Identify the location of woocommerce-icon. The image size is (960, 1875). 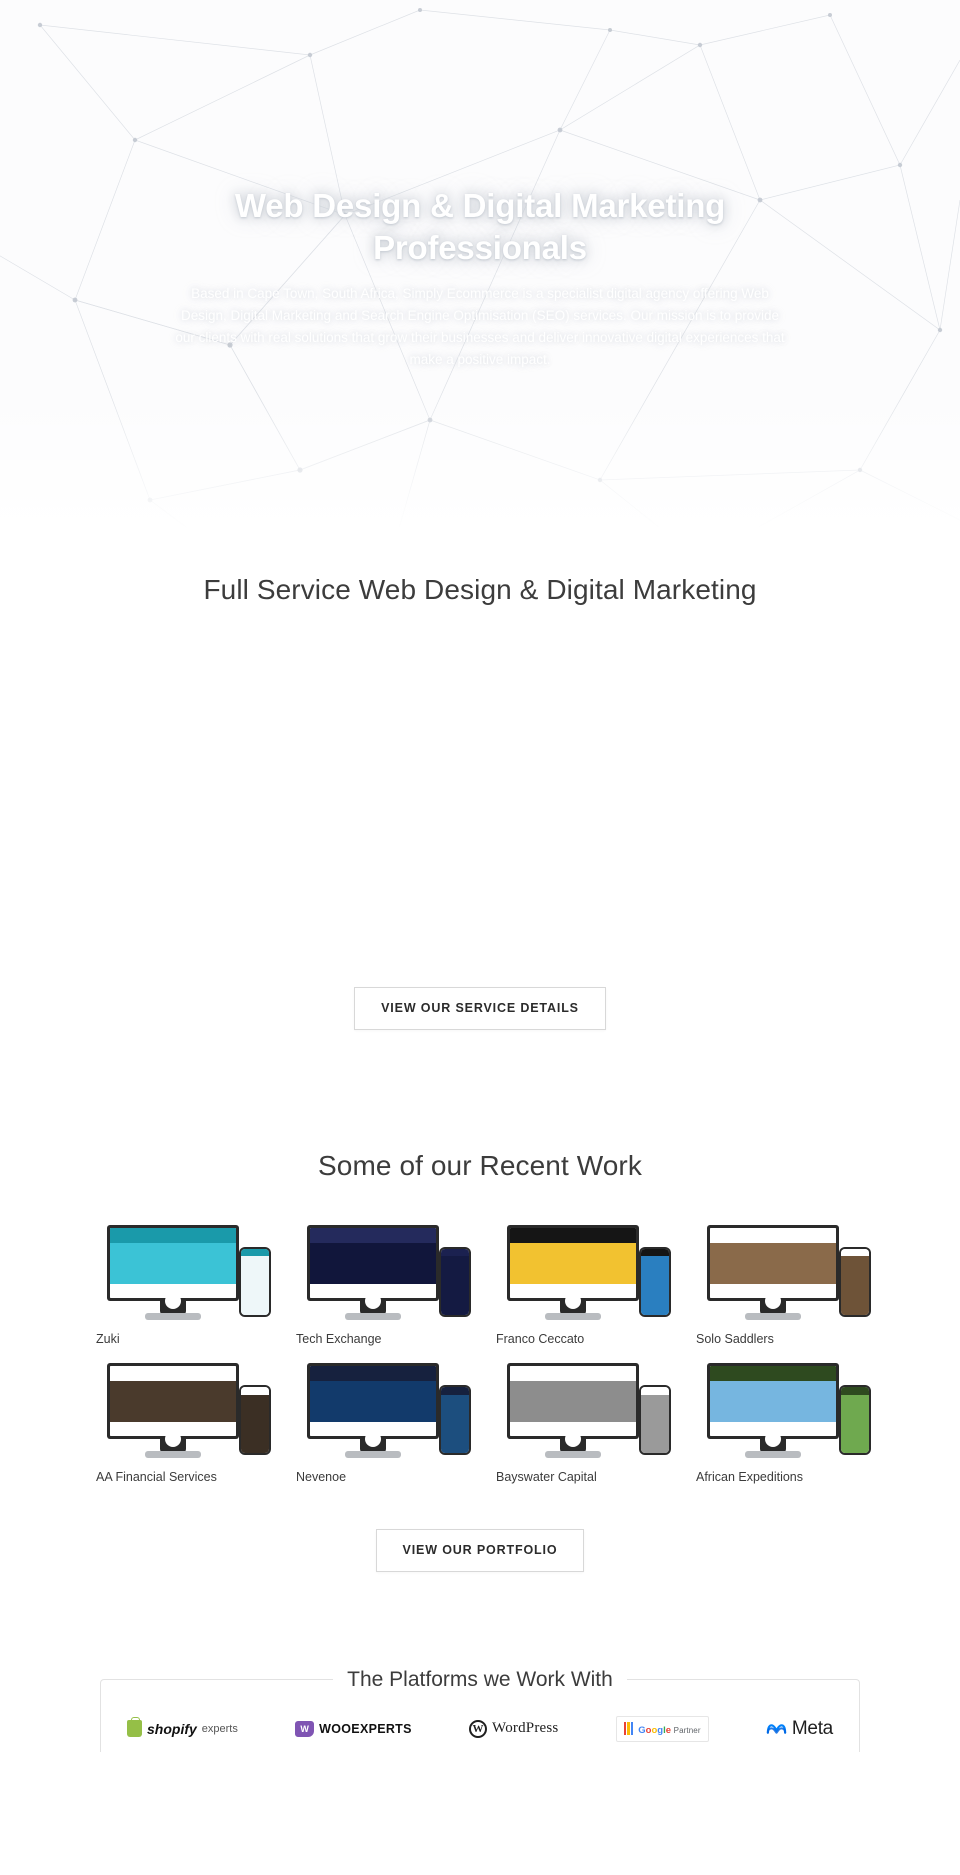
(305, 1728).